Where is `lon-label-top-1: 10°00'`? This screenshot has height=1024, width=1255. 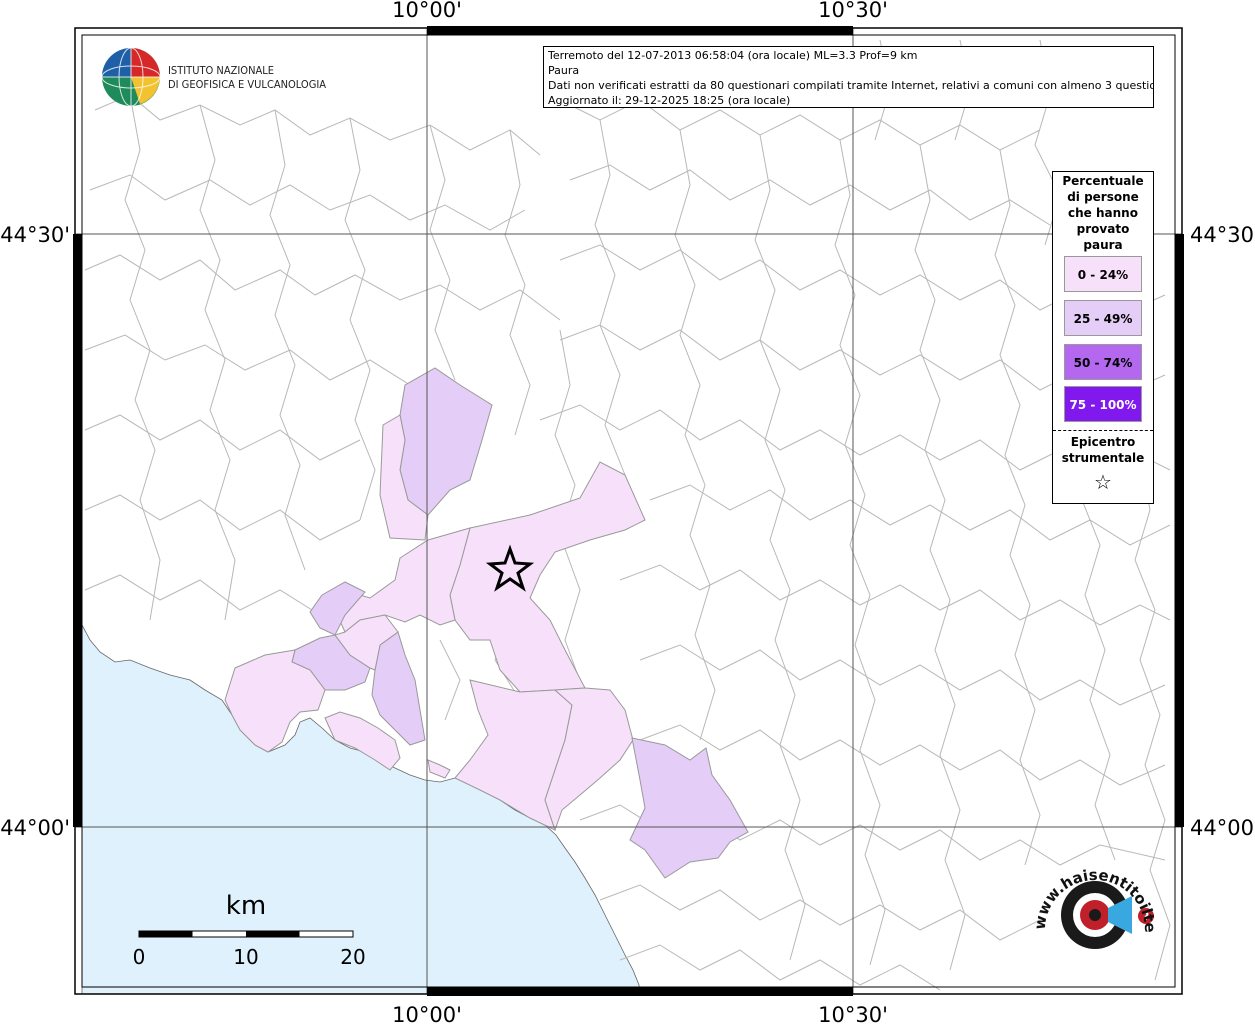 lon-label-top-1: 10°00' is located at coordinates (427, 11).